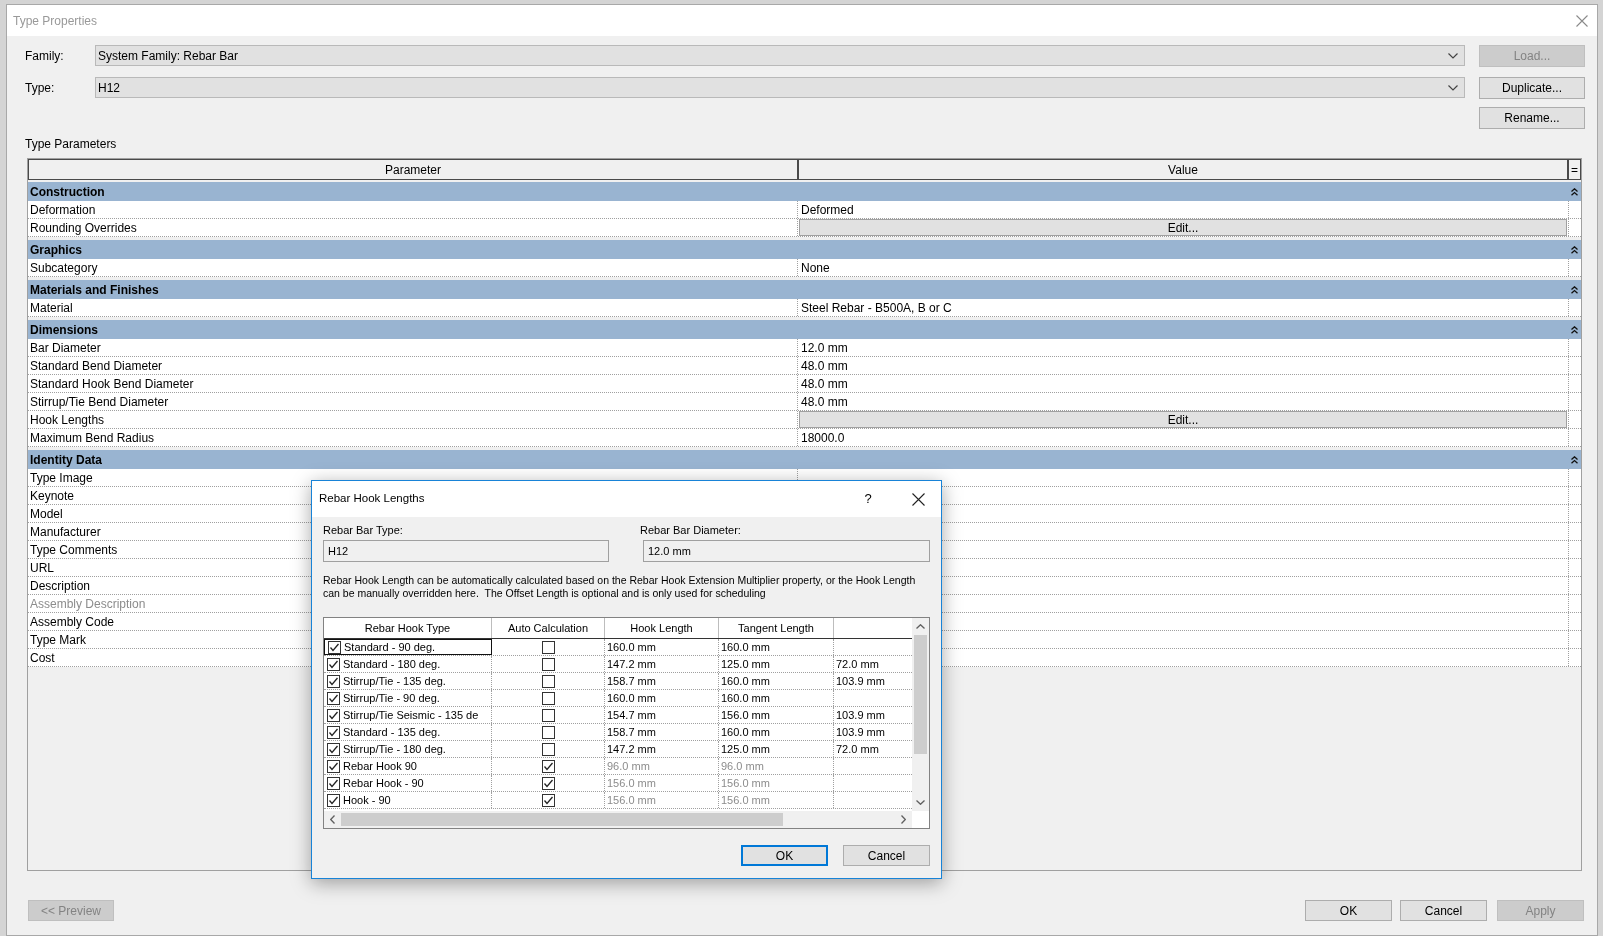 This screenshot has height=936, width=1603. What do you see at coordinates (776, 628) in the screenshot?
I see `column-header: Tangent Length` at bounding box center [776, 628].